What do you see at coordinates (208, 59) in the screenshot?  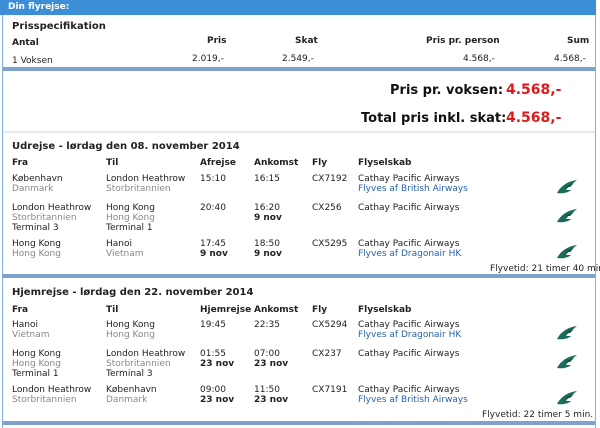 I see `row-pris: 2.019,-` at bounding box center [208, 59].